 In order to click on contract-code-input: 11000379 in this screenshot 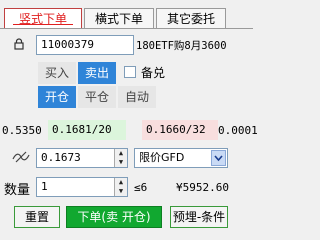, I will do `click(85, 45)`.